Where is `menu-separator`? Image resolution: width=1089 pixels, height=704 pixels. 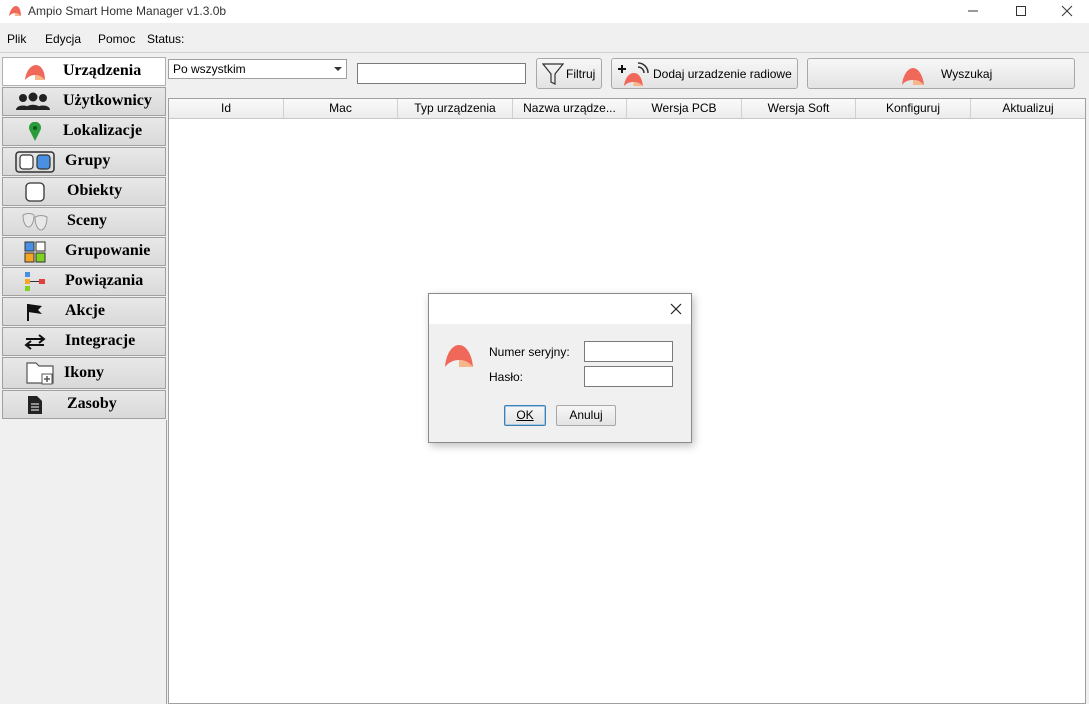 menu-separator is located at coordinates (544, 52).